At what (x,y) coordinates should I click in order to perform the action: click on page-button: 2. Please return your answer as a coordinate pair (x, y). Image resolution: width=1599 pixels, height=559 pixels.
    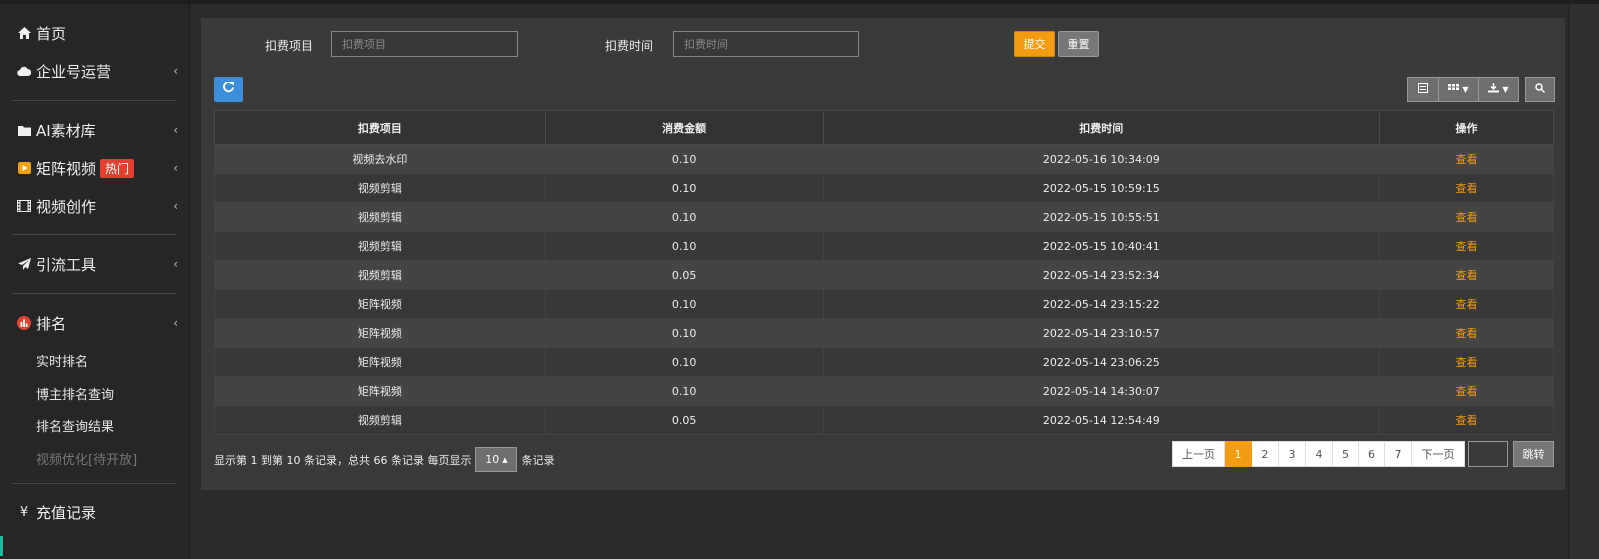
    Looking at the image, I should click on (1265, 454).